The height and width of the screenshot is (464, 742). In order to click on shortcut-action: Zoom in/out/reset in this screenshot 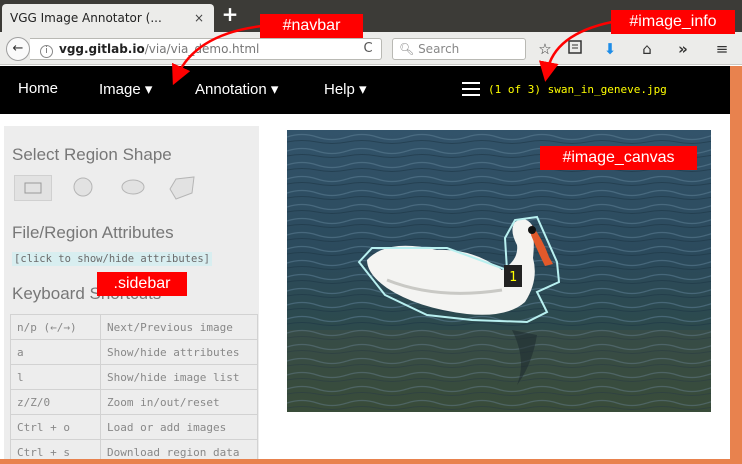, I will do `click(179, 402)`.